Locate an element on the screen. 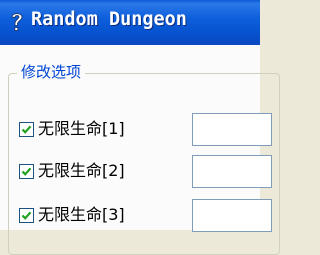 This screenshot has width=320, height=255. question-mark-icon is located at coordinates (17, 22).